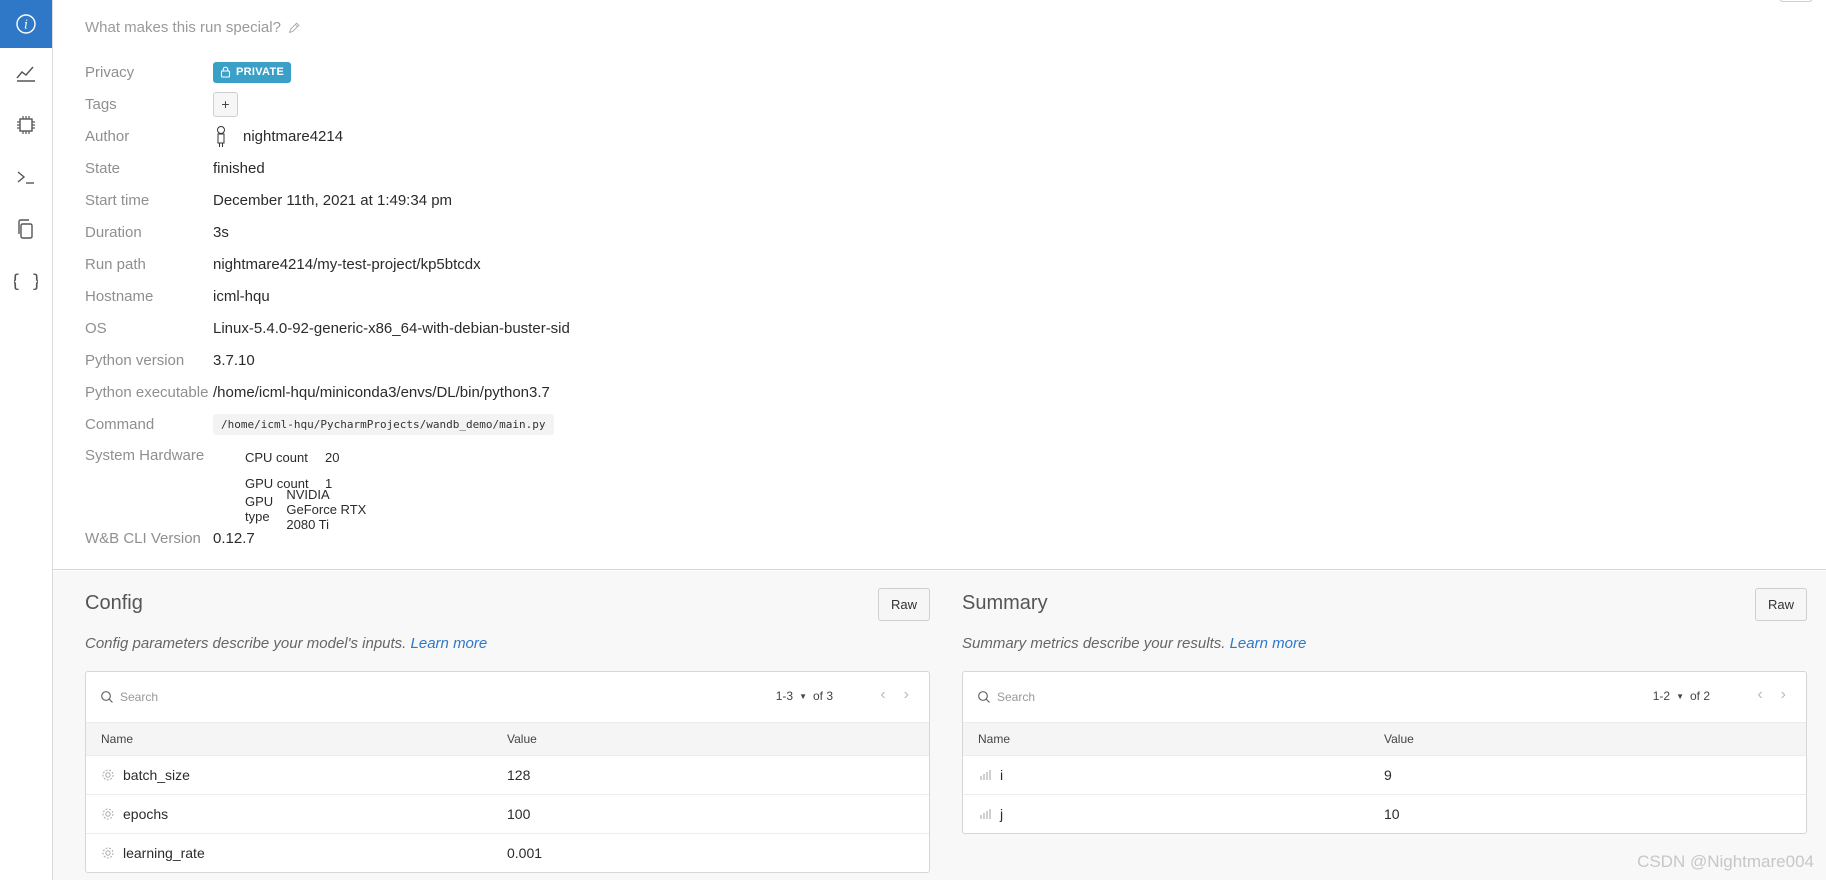 Image resolution: width=1826 pixels, height=880 pixels. I want to click on table-row: j 10, so click(1384, 813).